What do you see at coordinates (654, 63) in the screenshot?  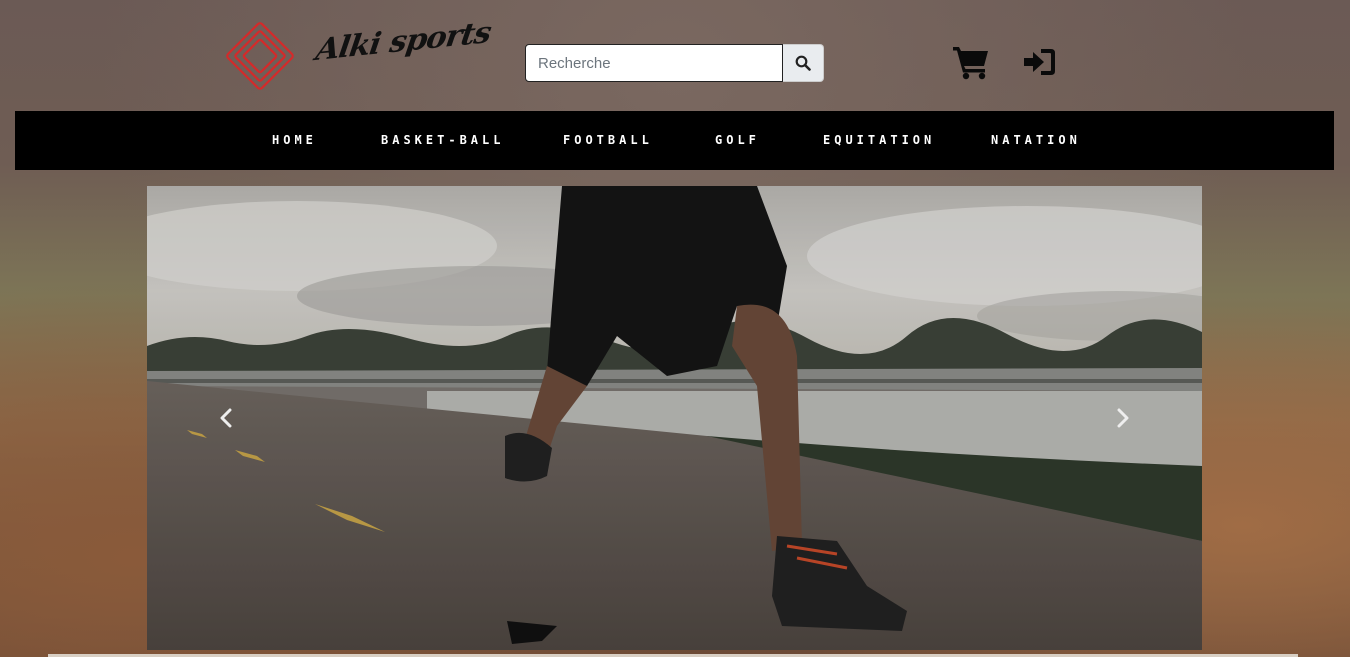 I see `search-input` at bounding box center [654, 63].